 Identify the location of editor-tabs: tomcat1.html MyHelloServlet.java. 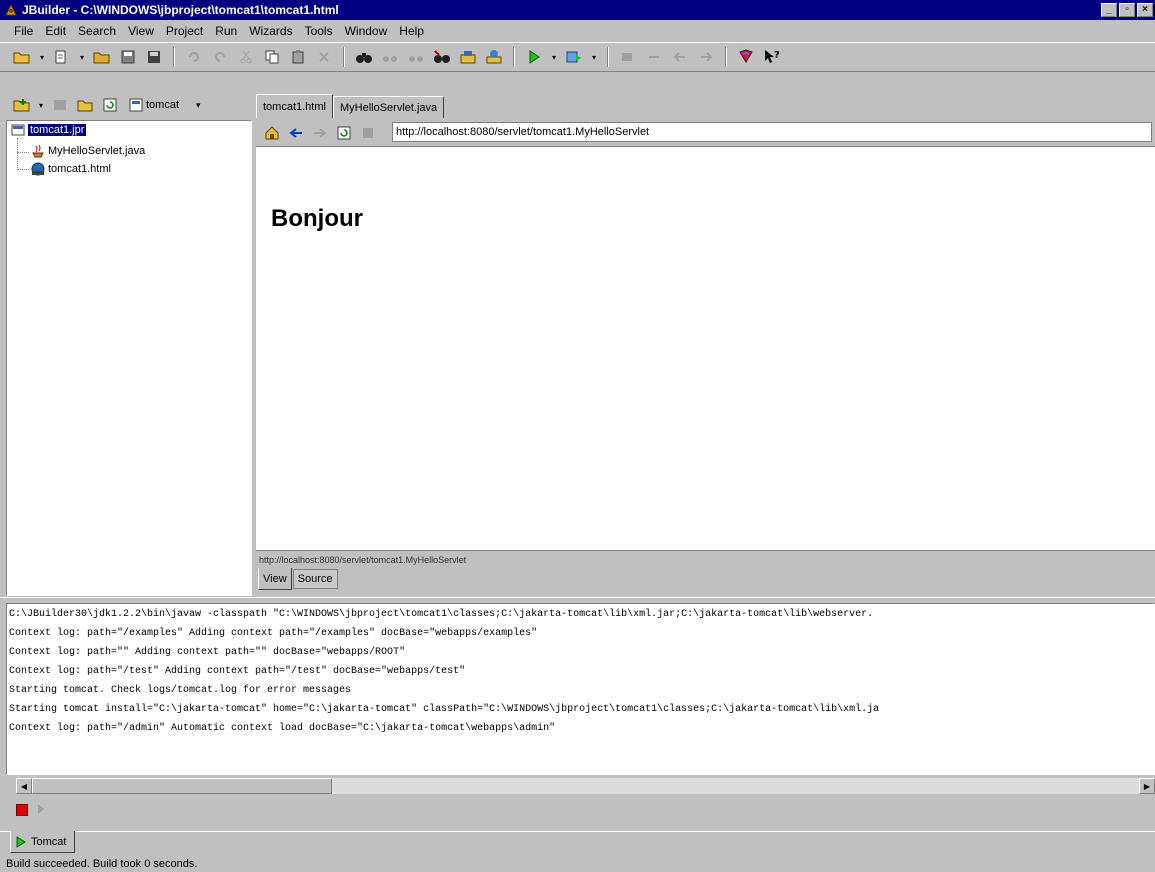
(350, 106).